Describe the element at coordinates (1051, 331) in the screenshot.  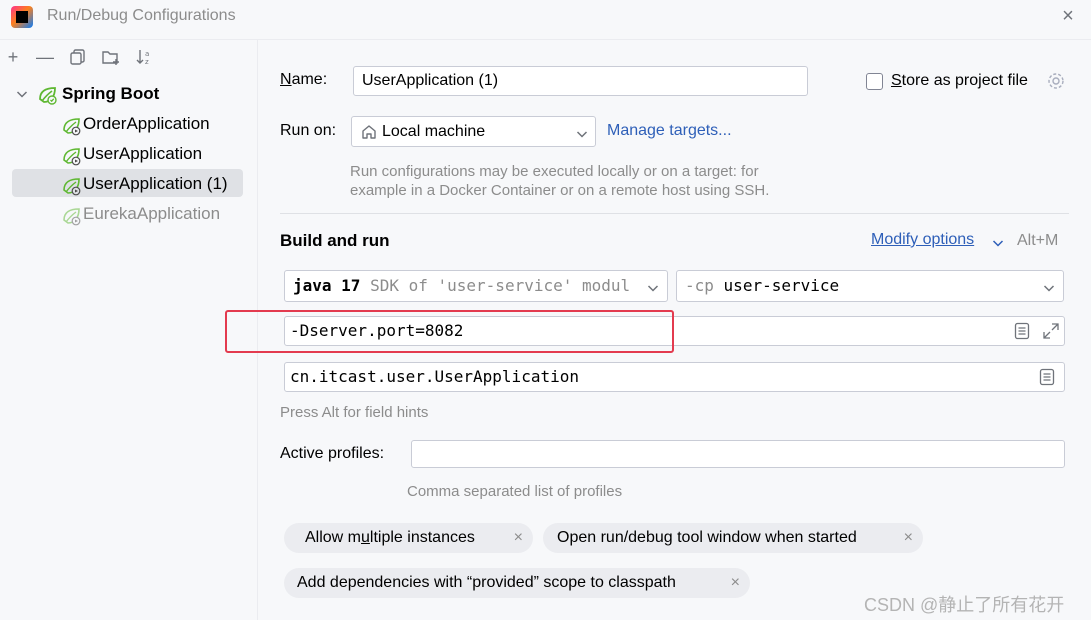
I see `maximize-arrows-icon` at that location.